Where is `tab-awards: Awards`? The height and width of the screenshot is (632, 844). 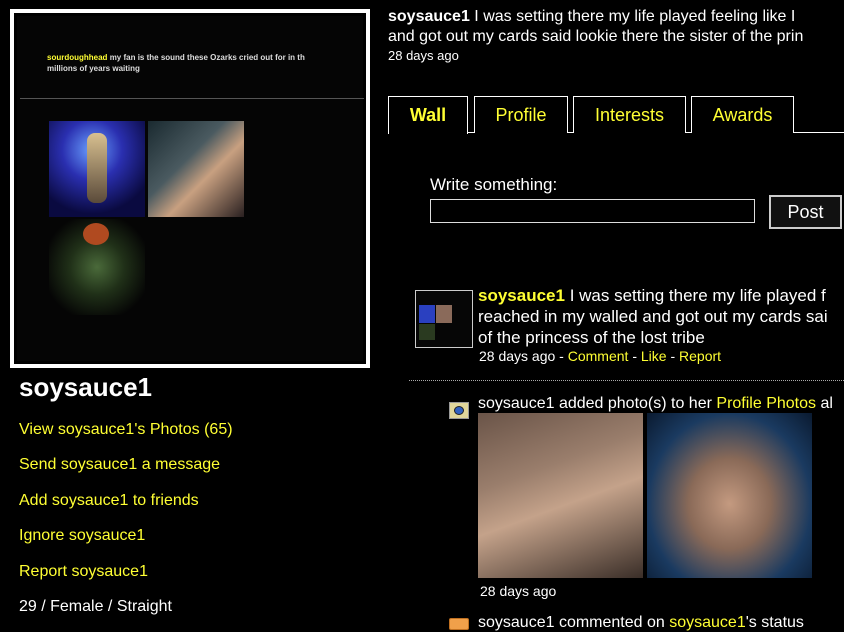
tab-awards: Awards is located at coordinates (742, 114).